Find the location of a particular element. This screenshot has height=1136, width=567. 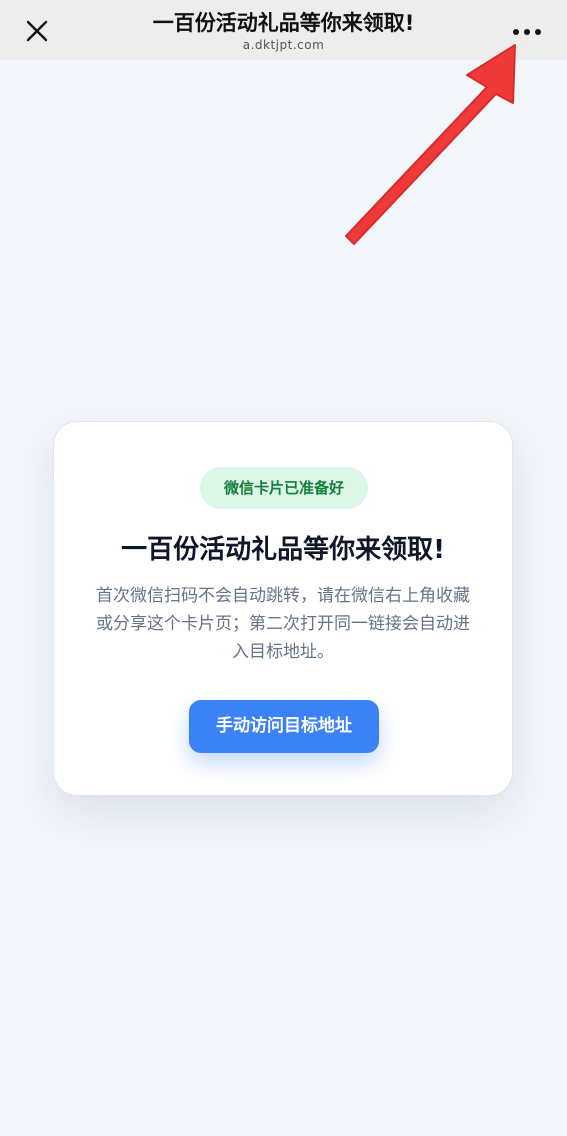

more-dots-icon is located at coordinates (527, 32).